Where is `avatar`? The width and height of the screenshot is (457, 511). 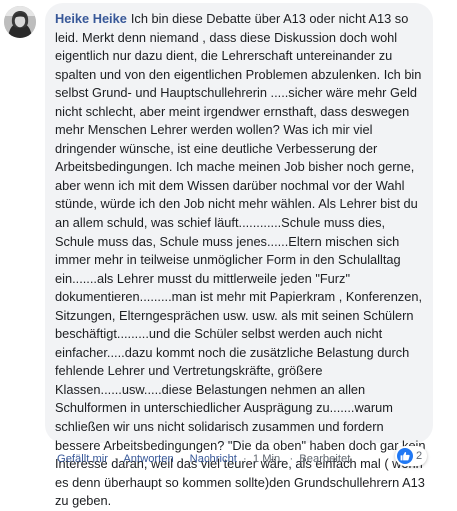
avatar is located at coordinates (20, 22).